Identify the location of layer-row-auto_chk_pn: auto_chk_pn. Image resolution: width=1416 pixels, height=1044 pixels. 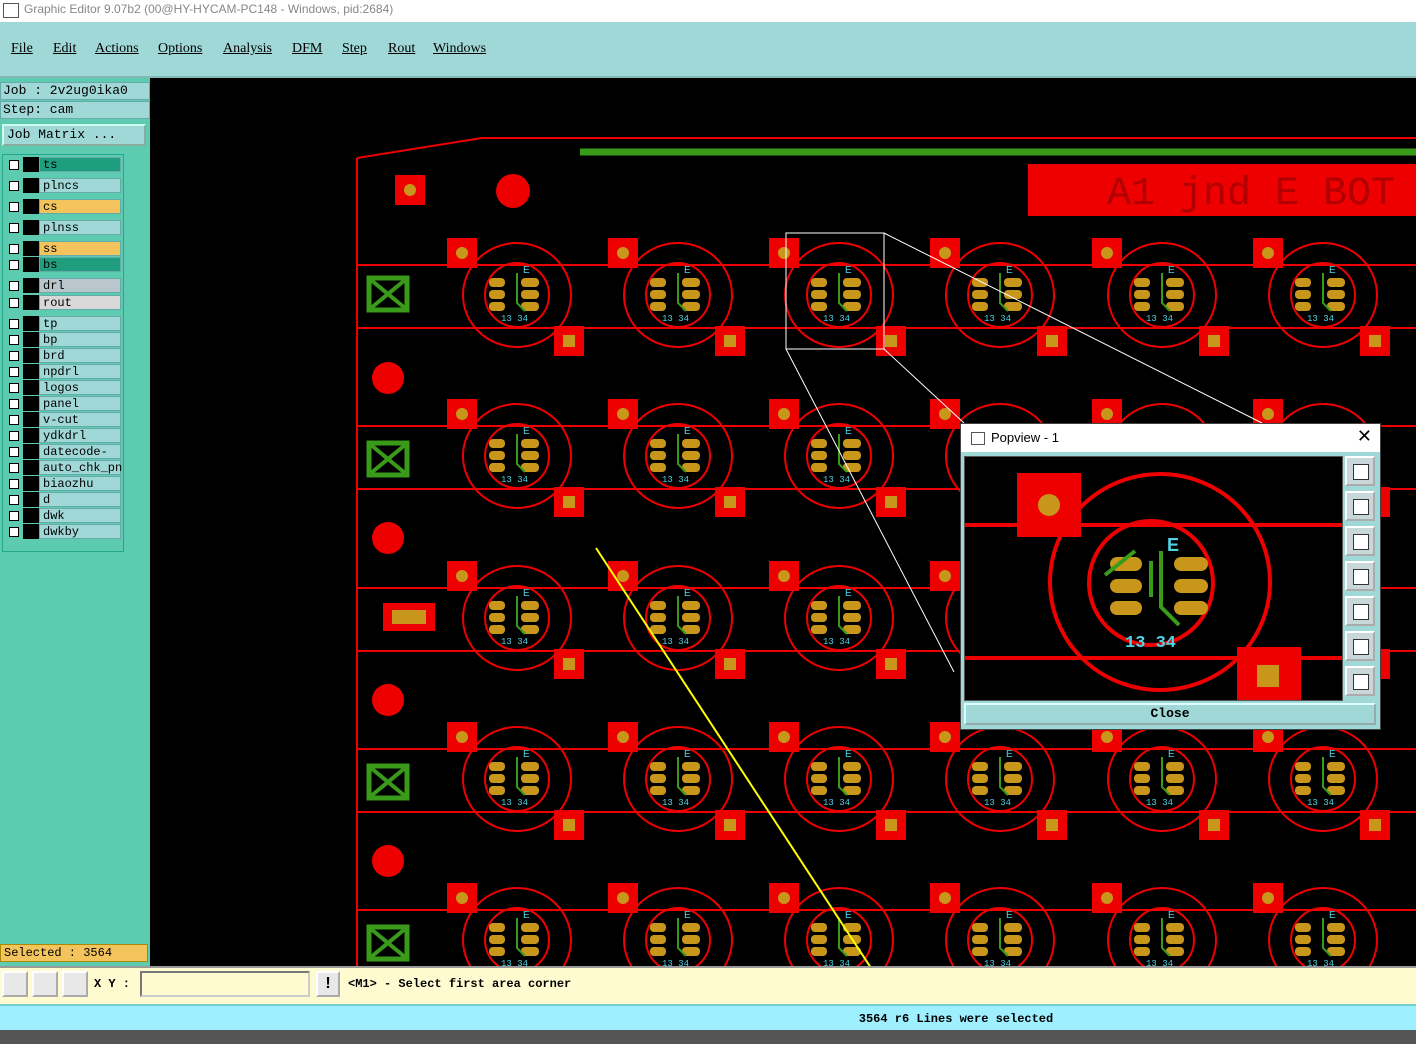
(63, 467).